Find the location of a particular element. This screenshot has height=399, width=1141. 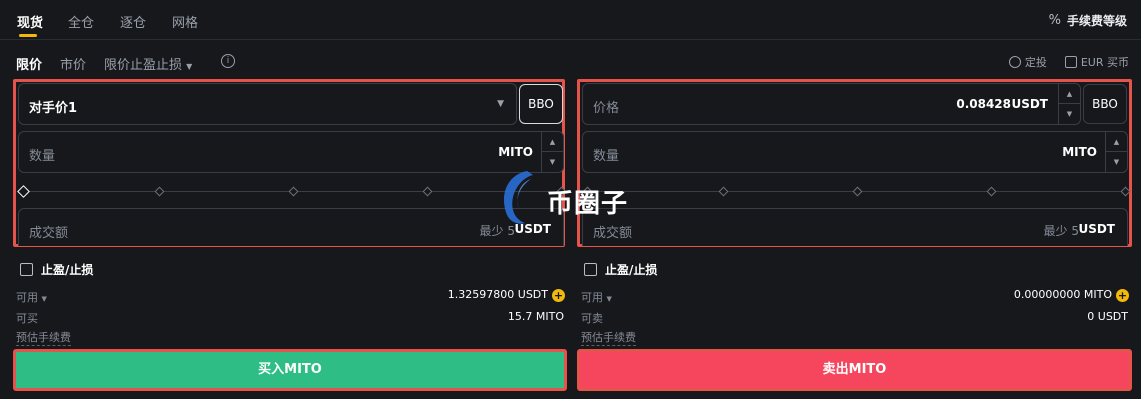

buy-available-label: 可用 ▼ is located at coordinates (31, 297).